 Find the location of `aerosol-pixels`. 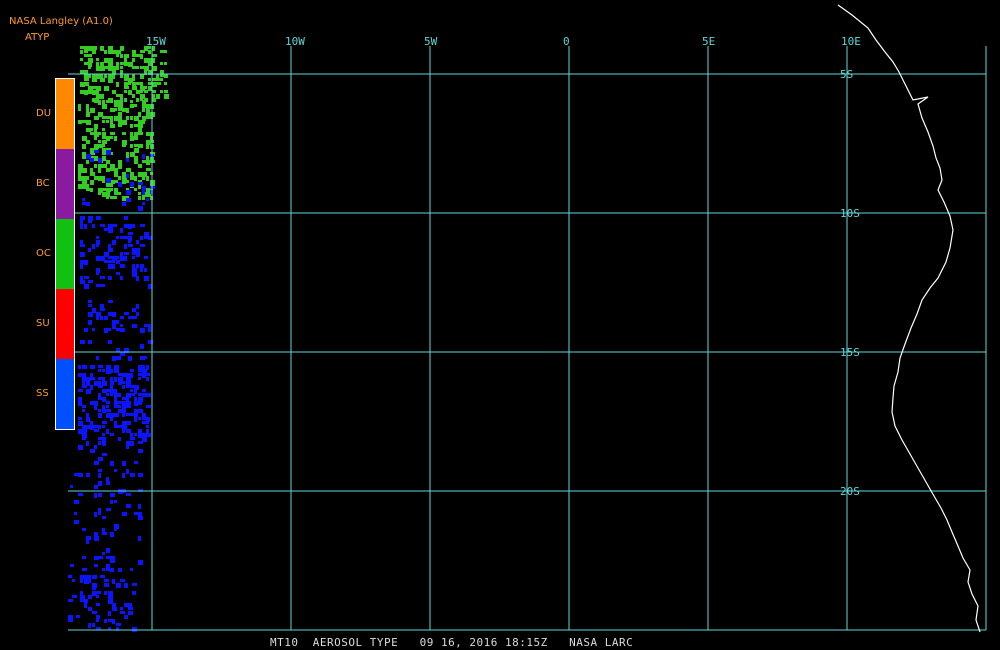

aerosol-pixels is located at coordinates (118, 339).